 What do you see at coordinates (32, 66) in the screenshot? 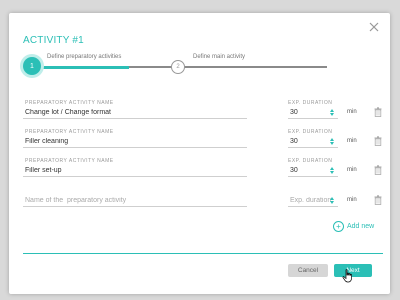
I see `step-1-indicator: 1` at bounding box center [32, 66].